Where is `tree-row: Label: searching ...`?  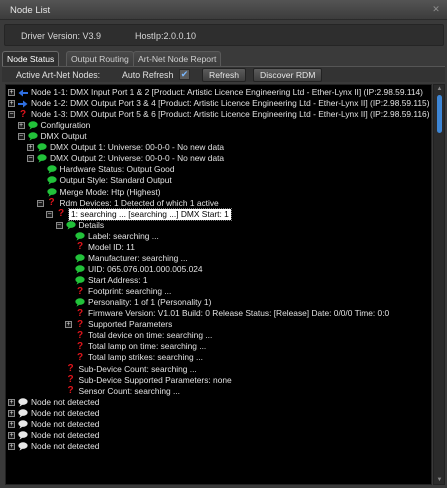
tree-row: Label: searching ... is located at coordinates (112, 236).